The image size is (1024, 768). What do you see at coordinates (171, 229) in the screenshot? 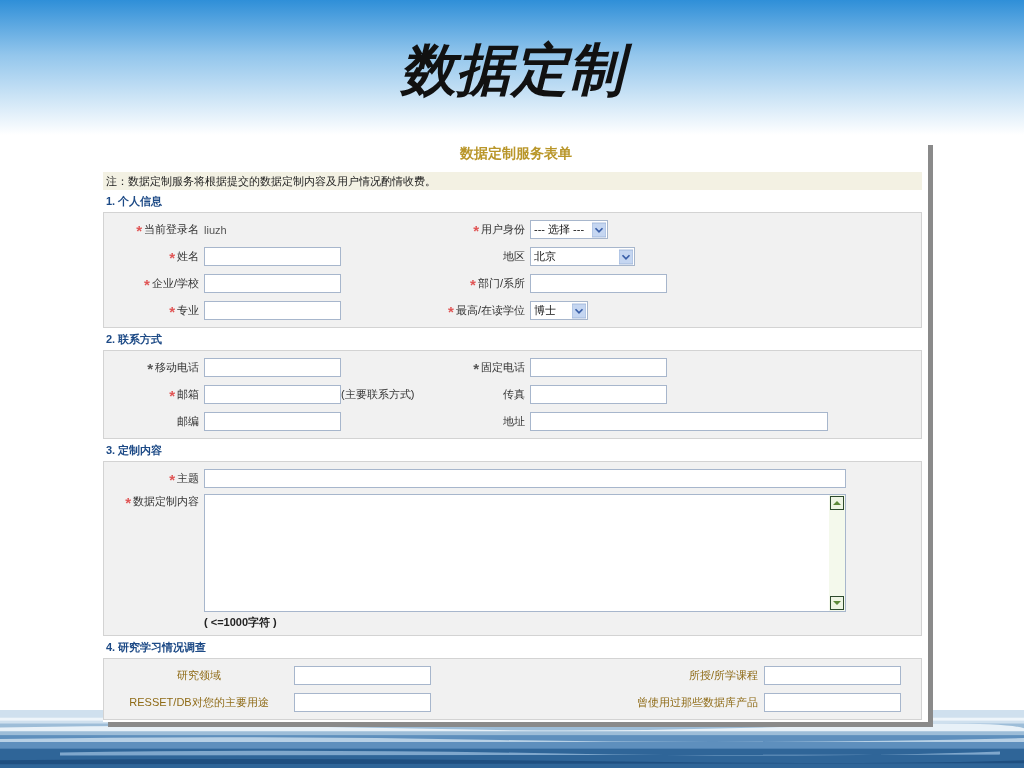
I see `field-label: 当前登录名` at bounding box center [171, 229].